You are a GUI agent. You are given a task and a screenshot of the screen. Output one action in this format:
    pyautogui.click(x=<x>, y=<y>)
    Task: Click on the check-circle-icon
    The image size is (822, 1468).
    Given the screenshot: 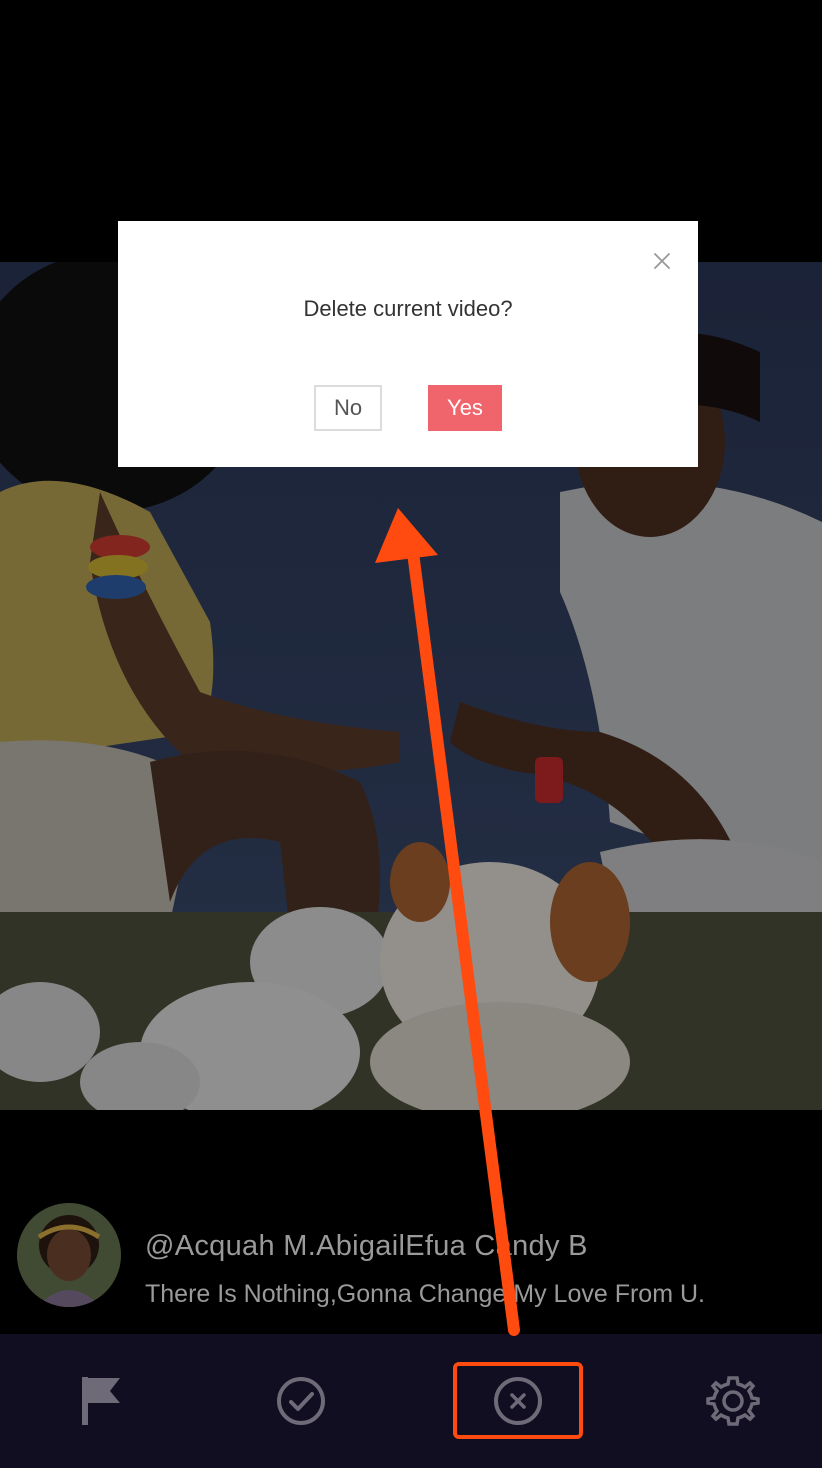 What is the action you would take?
    pyautogui.click(x=300, y=1401)
    